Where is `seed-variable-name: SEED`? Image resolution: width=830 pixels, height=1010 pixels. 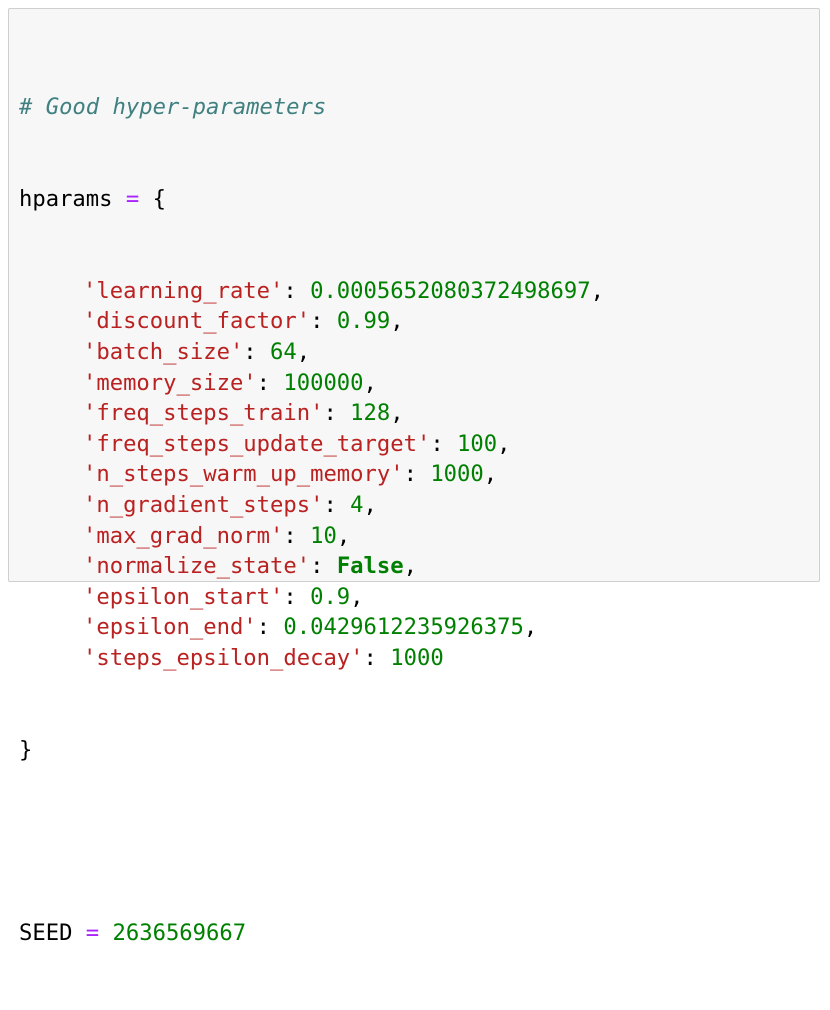 seed-variable-name: SEED is located at coordinates (46, 933).